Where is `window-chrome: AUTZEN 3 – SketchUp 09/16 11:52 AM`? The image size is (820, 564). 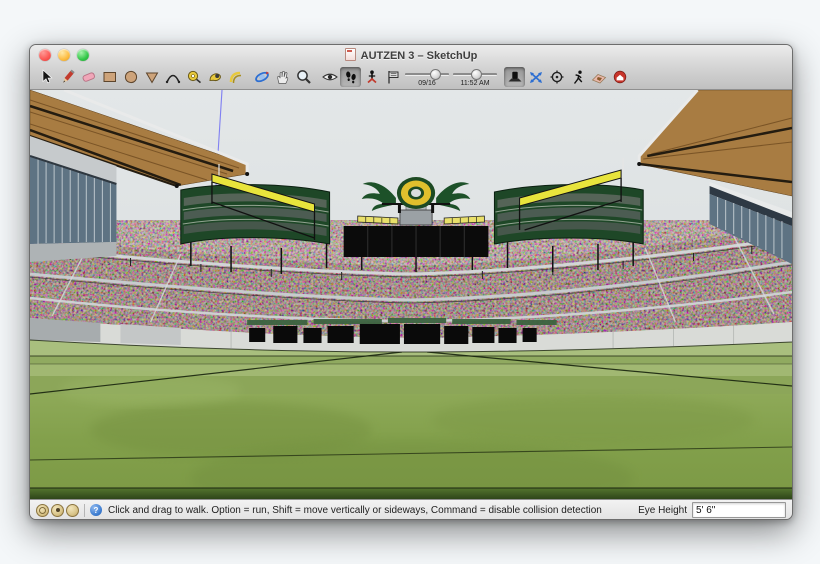 window-chrome: AUTZEN 3 – SketchUp 09/16 11:52 AM is located at coordinates (411, 67).